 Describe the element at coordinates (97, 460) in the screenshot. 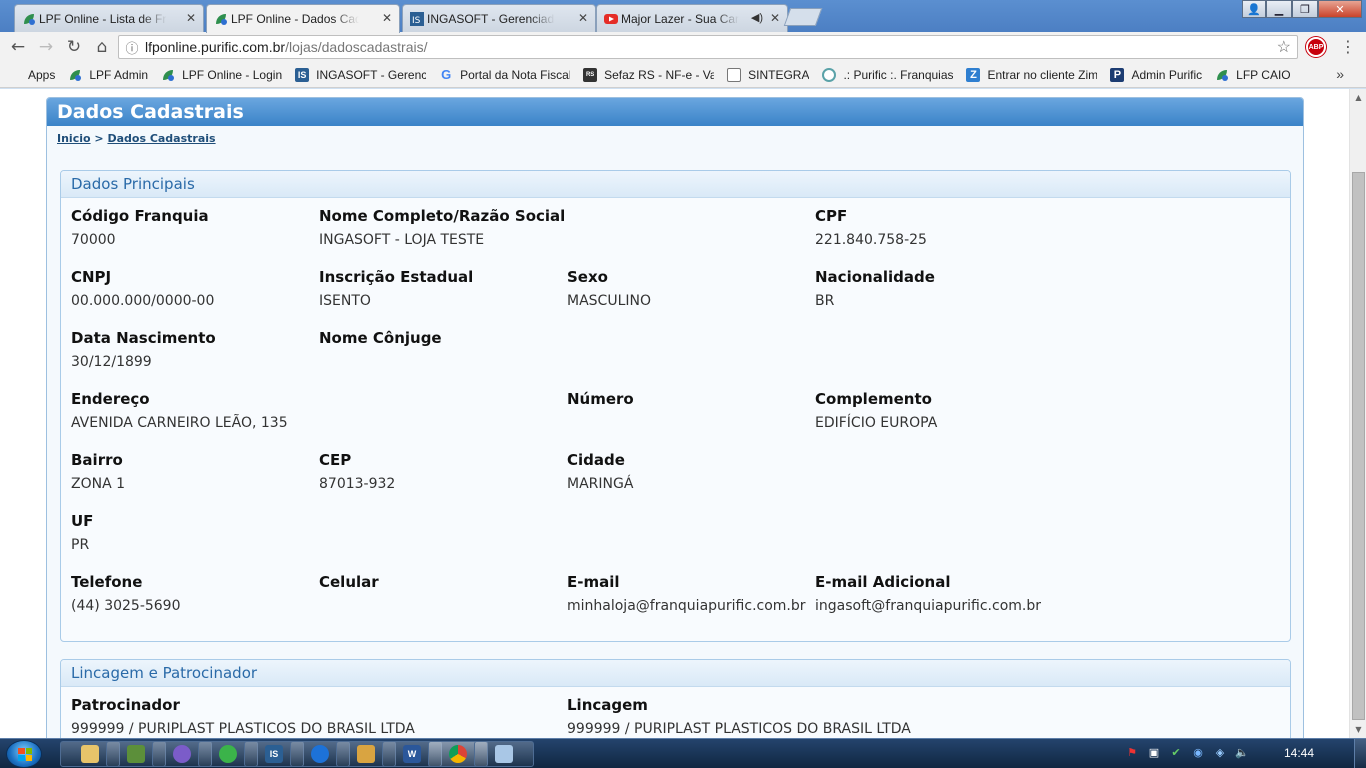

I see `field-label: Bairro` at that location.